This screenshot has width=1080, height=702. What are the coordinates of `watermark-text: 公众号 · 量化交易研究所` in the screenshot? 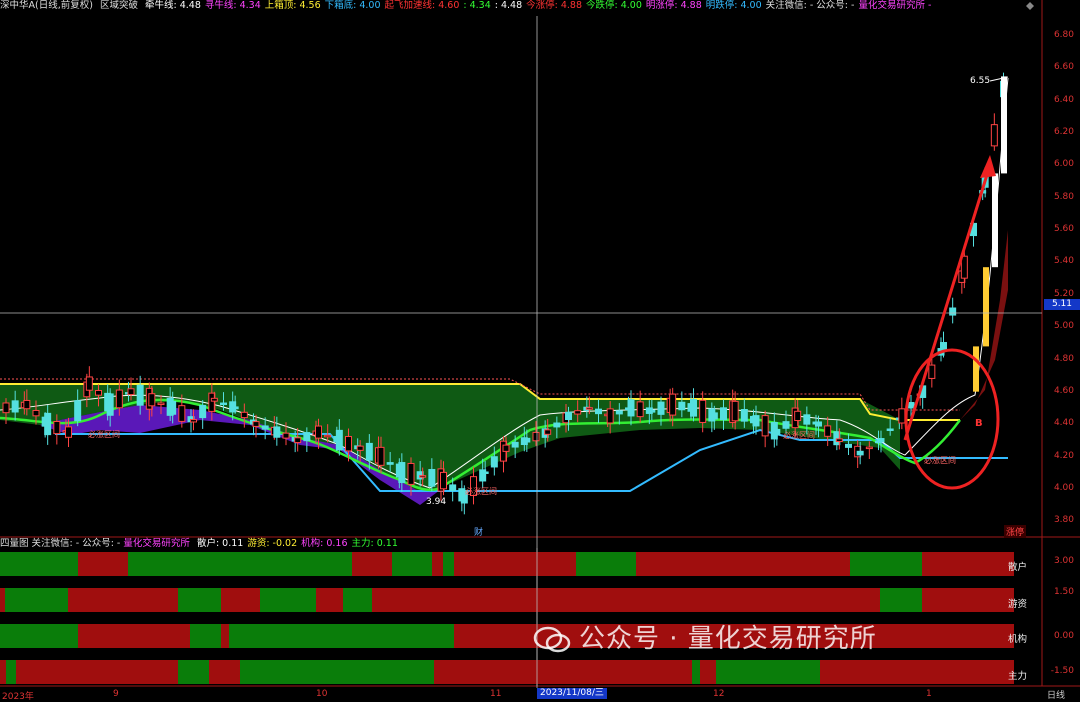 It's located at (728, 639).